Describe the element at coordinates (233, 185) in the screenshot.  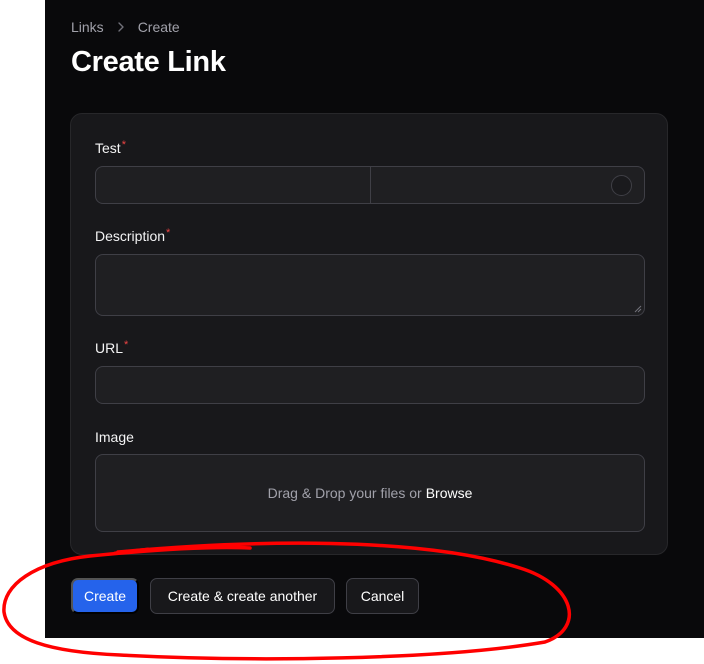
I see `test-input-left` at that location.